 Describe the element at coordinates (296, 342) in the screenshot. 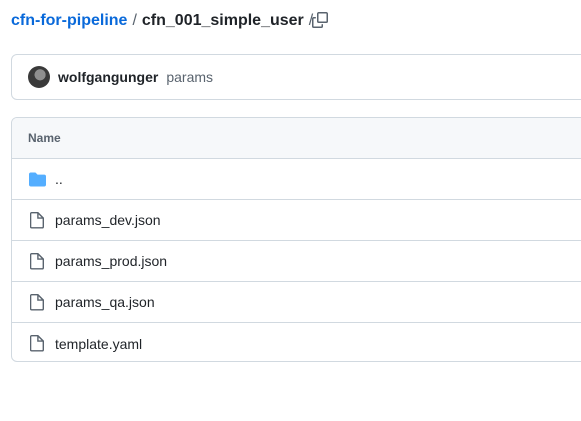

I see `table-row: template.yaml` at that location.